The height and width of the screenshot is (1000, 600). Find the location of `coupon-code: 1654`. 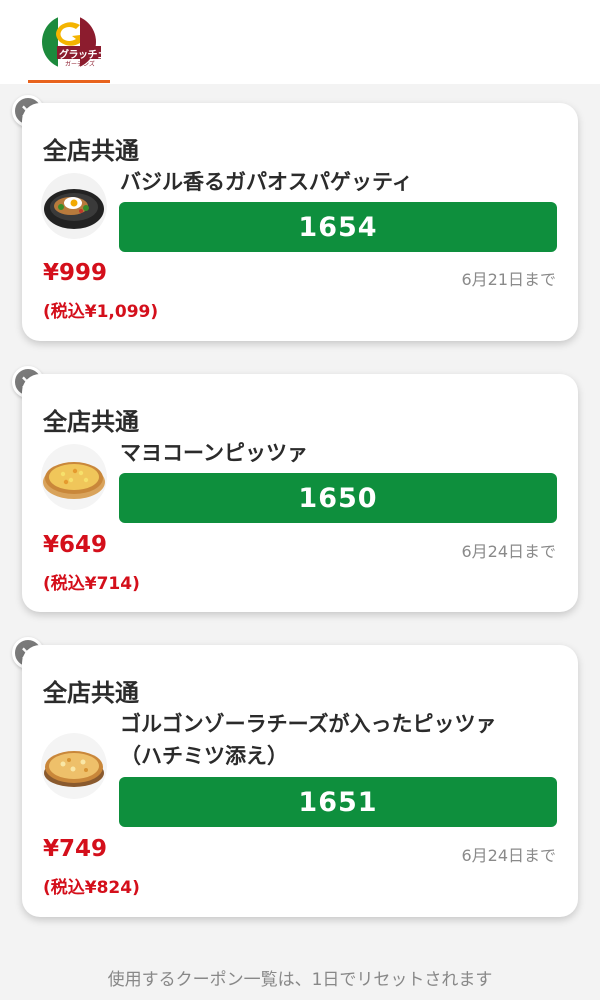

coupon-code: 1654 is located at coordinates (338, 227).